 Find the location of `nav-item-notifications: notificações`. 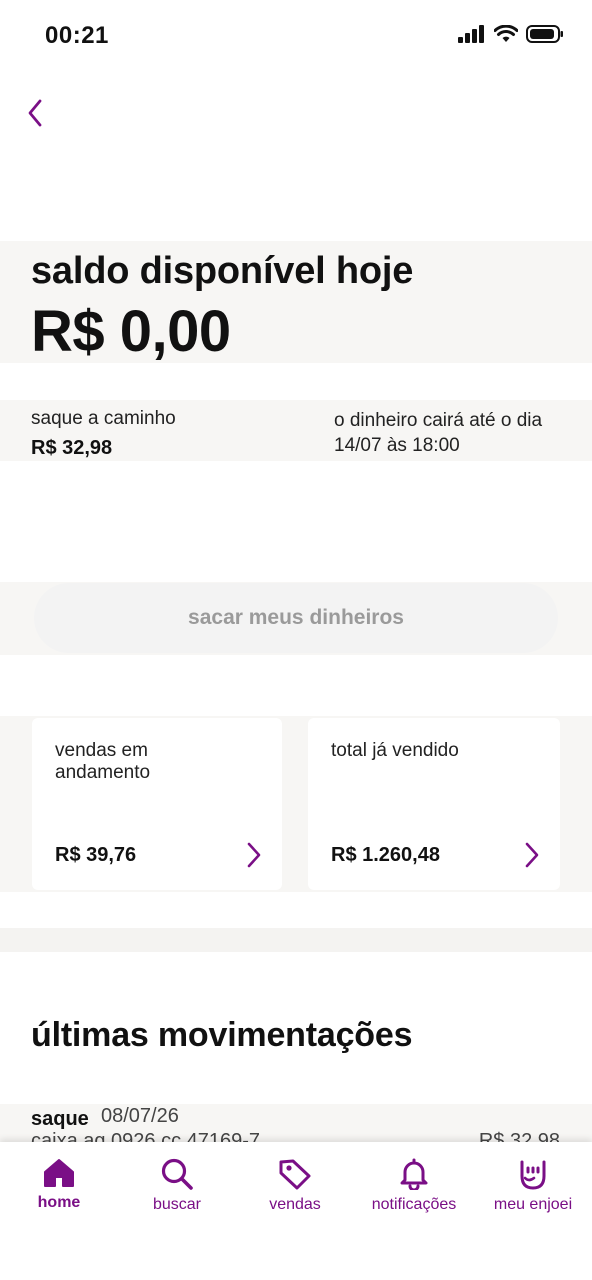

nav-item-notifications: notificações is located at coordinates (414, 1187).